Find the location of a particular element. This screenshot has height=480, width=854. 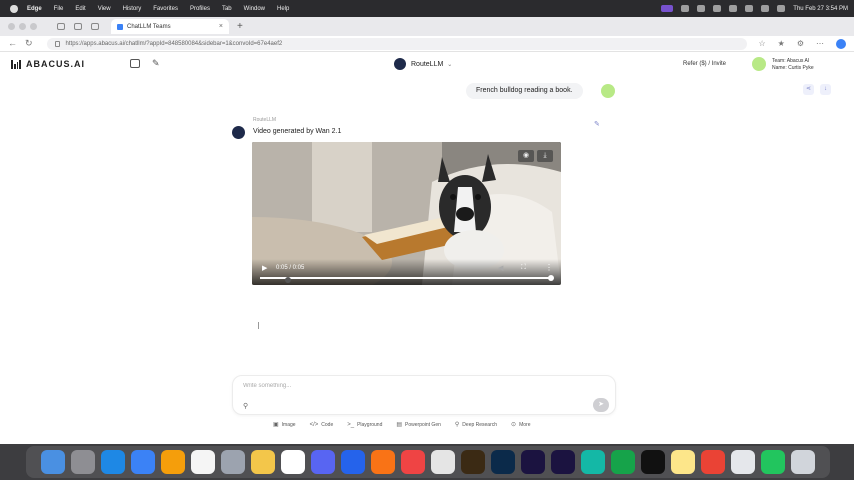

edit-pencil-icon: ✎ is located at coordinates (597, 124).